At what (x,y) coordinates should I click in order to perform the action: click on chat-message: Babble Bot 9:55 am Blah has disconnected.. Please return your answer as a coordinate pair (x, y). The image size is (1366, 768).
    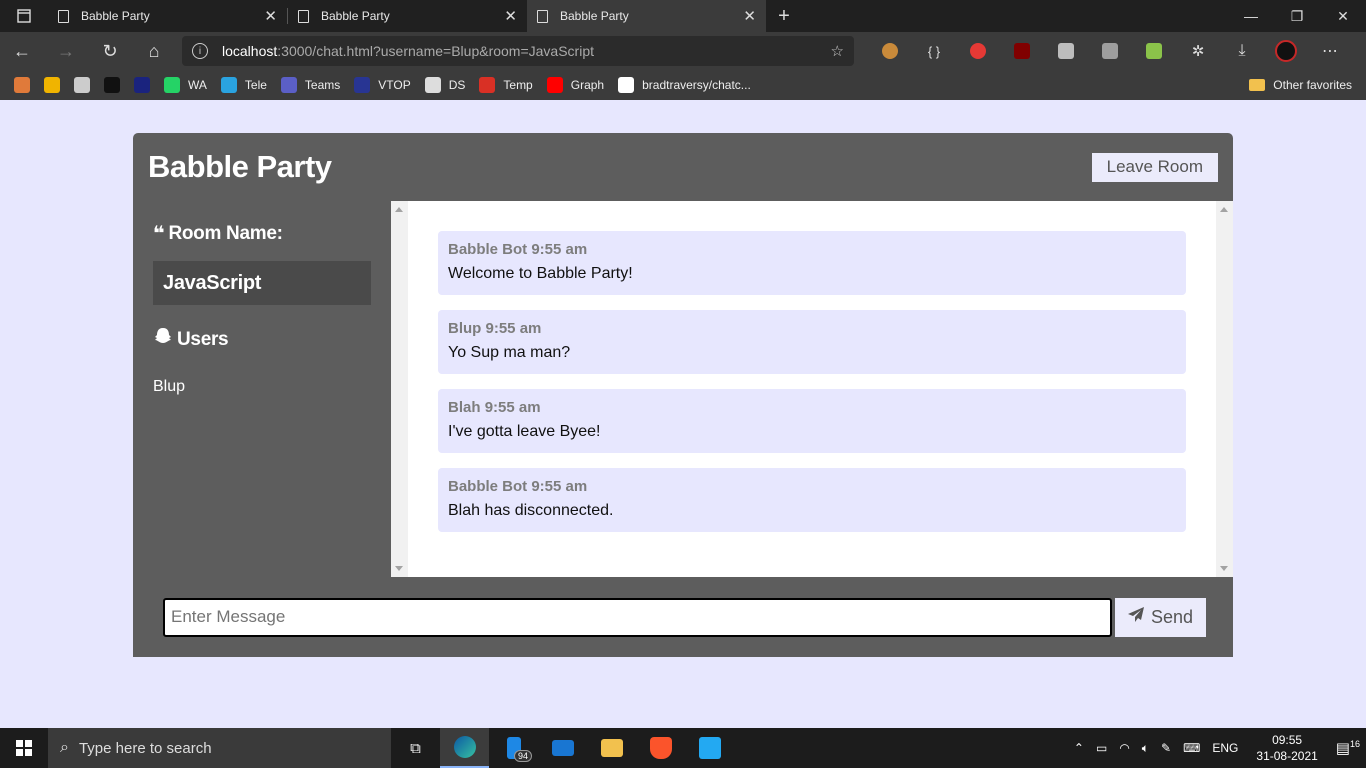
    Looking at the image, I should click on (812, 500).